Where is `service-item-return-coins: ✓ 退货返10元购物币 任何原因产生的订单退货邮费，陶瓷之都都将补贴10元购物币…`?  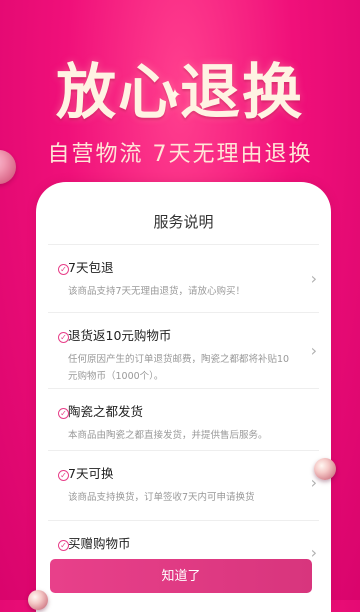 service-item-return-coins: ✓ 退货返10元购物币 任何原因产生的订单退货邮费，陶瓷之都都将补贴10元购物币… is located at coordinates (183, 351).